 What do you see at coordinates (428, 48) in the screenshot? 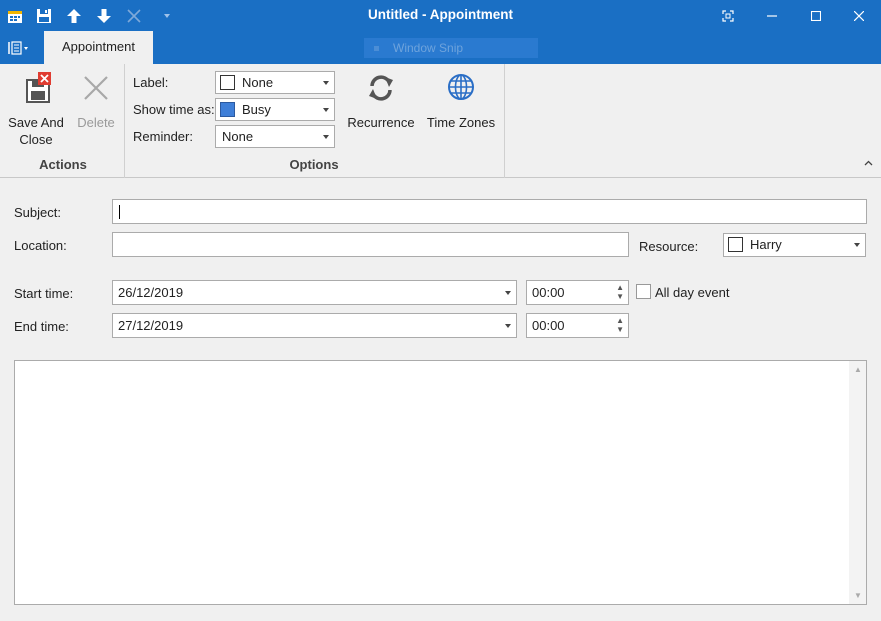
I see `overlay-text: Window Snip` at bounding box center [428, 48].